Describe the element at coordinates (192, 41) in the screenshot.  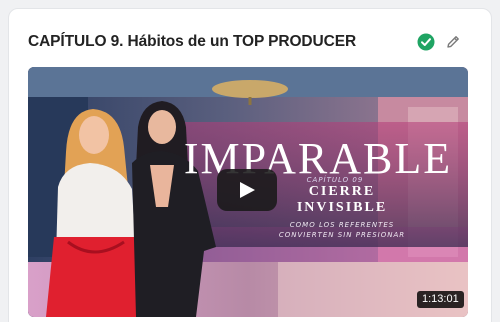
I see `lesson-title: CAPÍTULO 9. Hábitos de un TOP PRODUCER` at that location.